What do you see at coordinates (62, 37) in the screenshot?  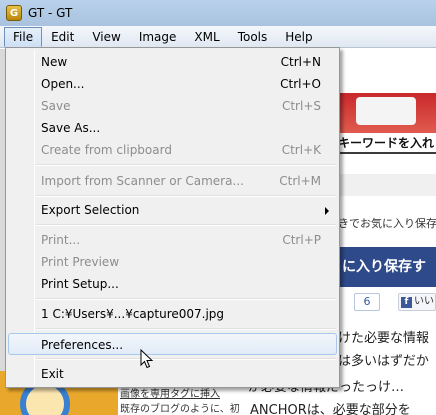 I see `menu-edit: Edit` at bounding box center [62, 37].